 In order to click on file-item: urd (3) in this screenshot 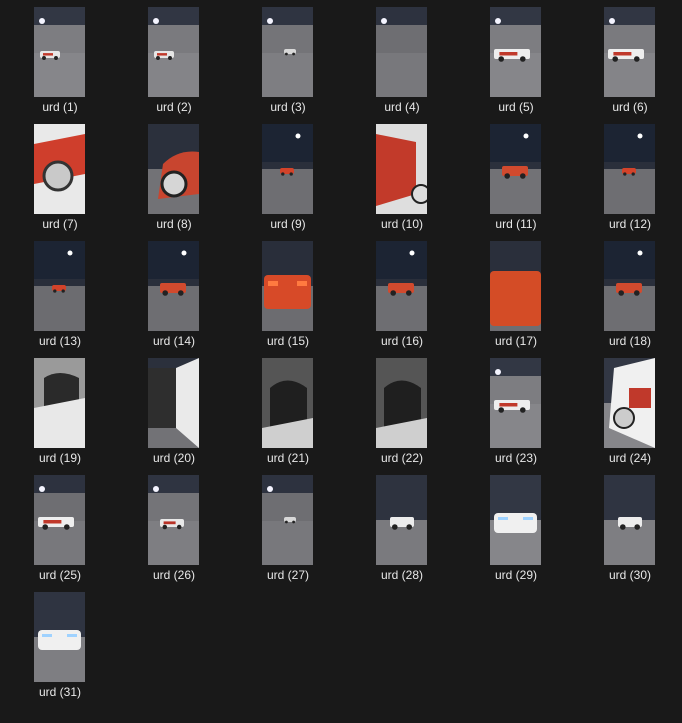, I will do `click(288, 57)`.